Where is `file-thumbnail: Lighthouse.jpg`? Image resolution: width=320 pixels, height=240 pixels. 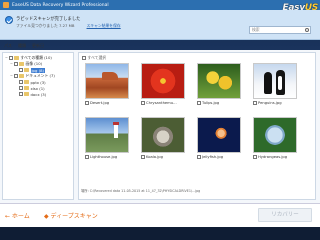 file-thumbnail: Lighthouse.jpg is located at coordinates (107, 138).